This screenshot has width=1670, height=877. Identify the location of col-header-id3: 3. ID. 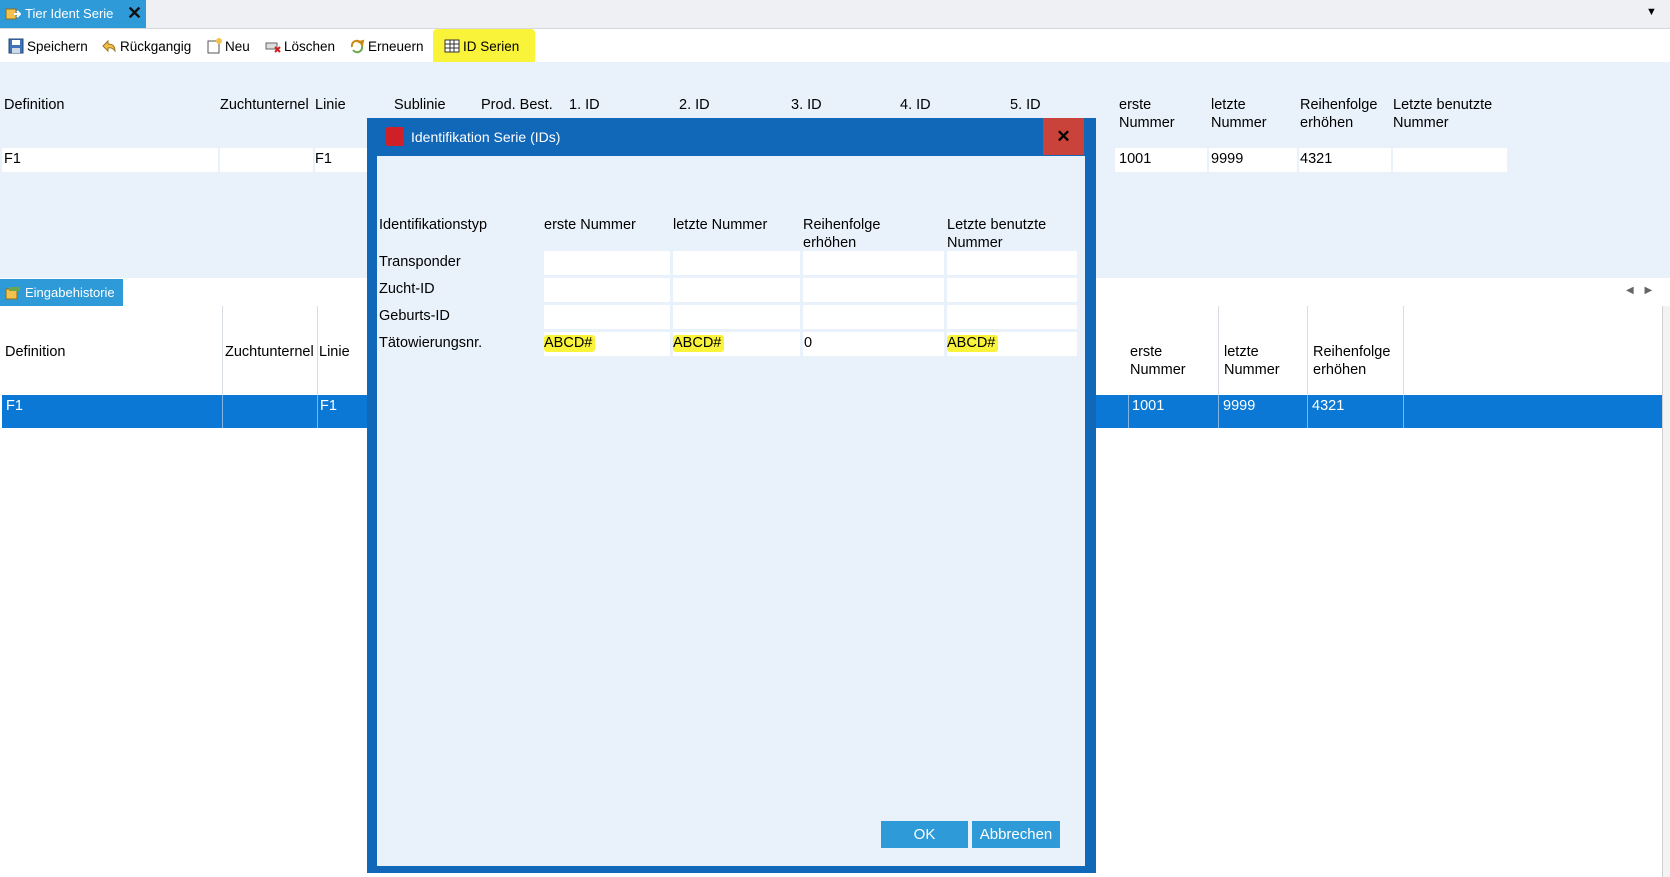
(806, 105).